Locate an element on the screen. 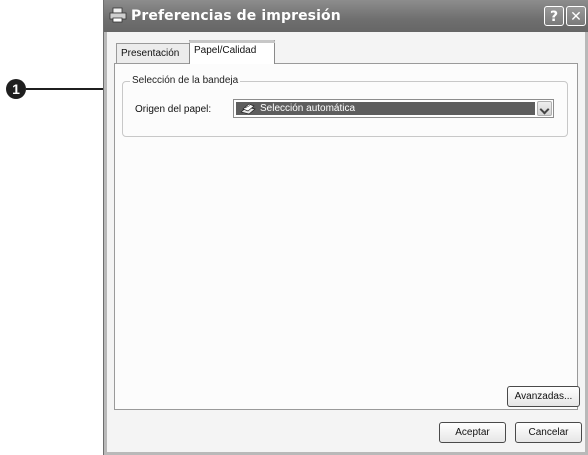 The height and width of the screenshot is (455, 588). paper-origin-label: Origen del papel: is located at coordinates (173, 109).